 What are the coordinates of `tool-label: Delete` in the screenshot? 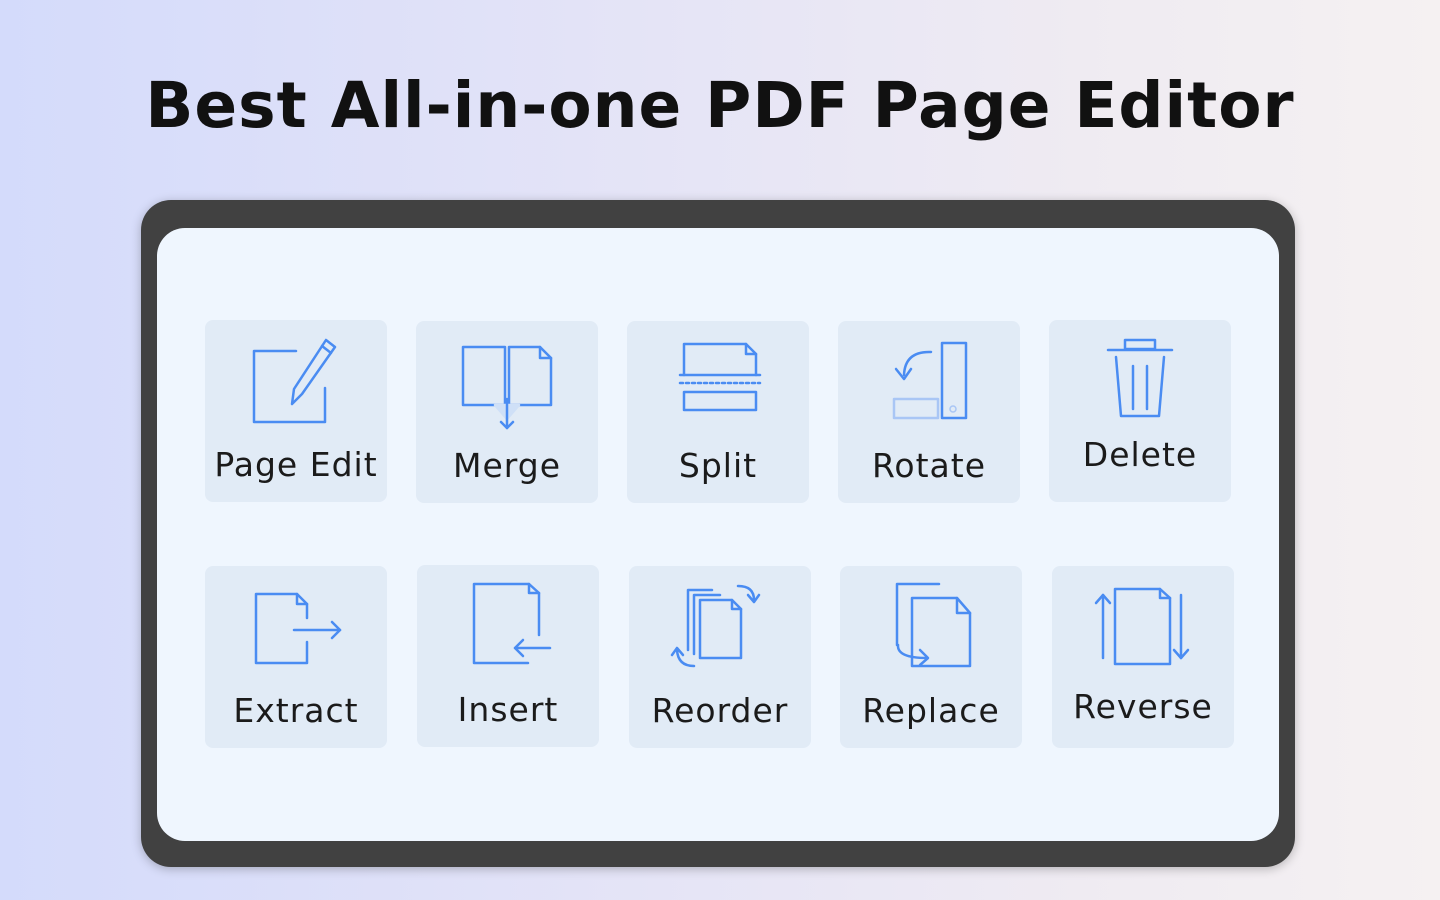 It's located at (1140, 454).